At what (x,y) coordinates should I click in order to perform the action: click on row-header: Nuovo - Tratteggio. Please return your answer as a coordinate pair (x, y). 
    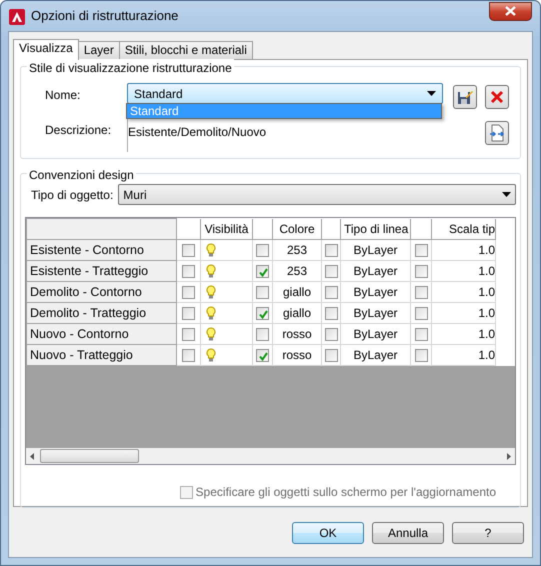
    Looking at the image, I should click on (101, 355).